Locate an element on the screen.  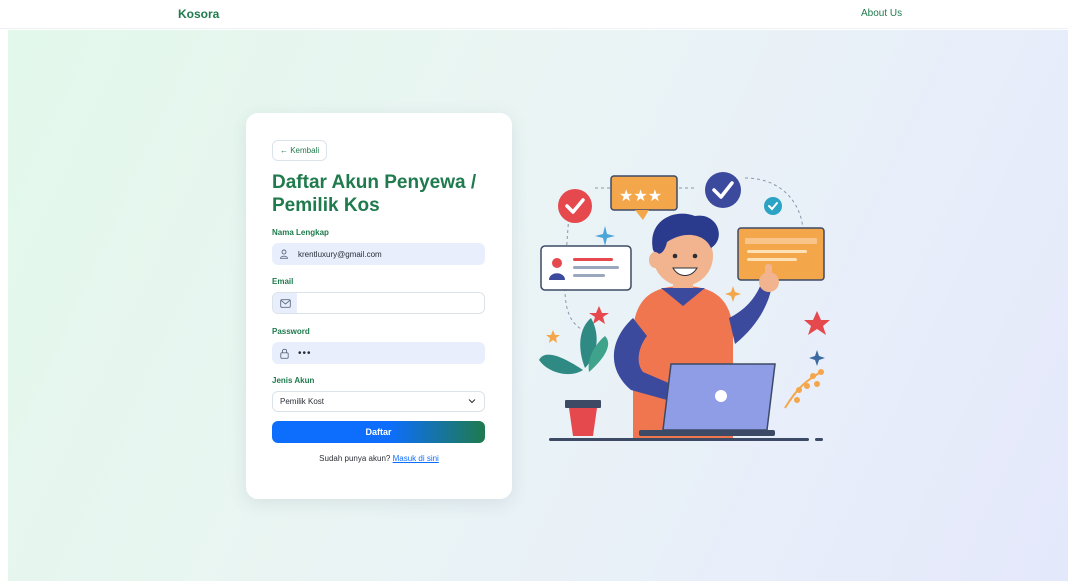
top-navbar: Kosora About Us is located at coordinates (534, 14).